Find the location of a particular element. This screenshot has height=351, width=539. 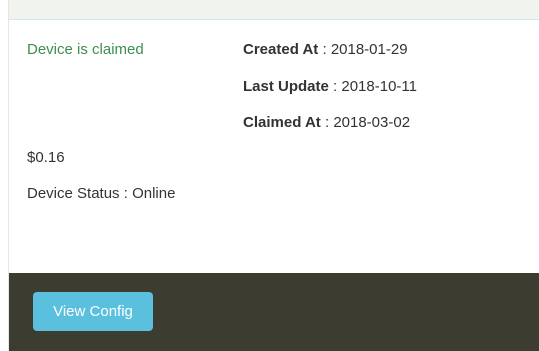

claimed-status-text: Device is claimed is located at coordinates (85, 49).